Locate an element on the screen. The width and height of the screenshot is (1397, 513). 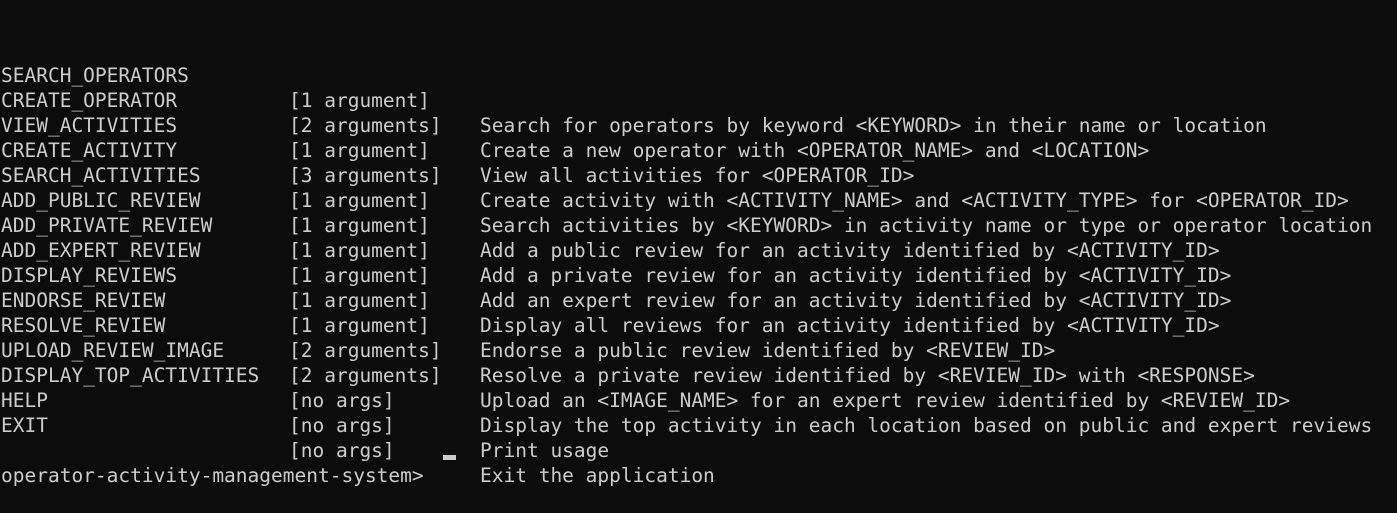
command-description: Print usage is located at coordinates (545, 450).